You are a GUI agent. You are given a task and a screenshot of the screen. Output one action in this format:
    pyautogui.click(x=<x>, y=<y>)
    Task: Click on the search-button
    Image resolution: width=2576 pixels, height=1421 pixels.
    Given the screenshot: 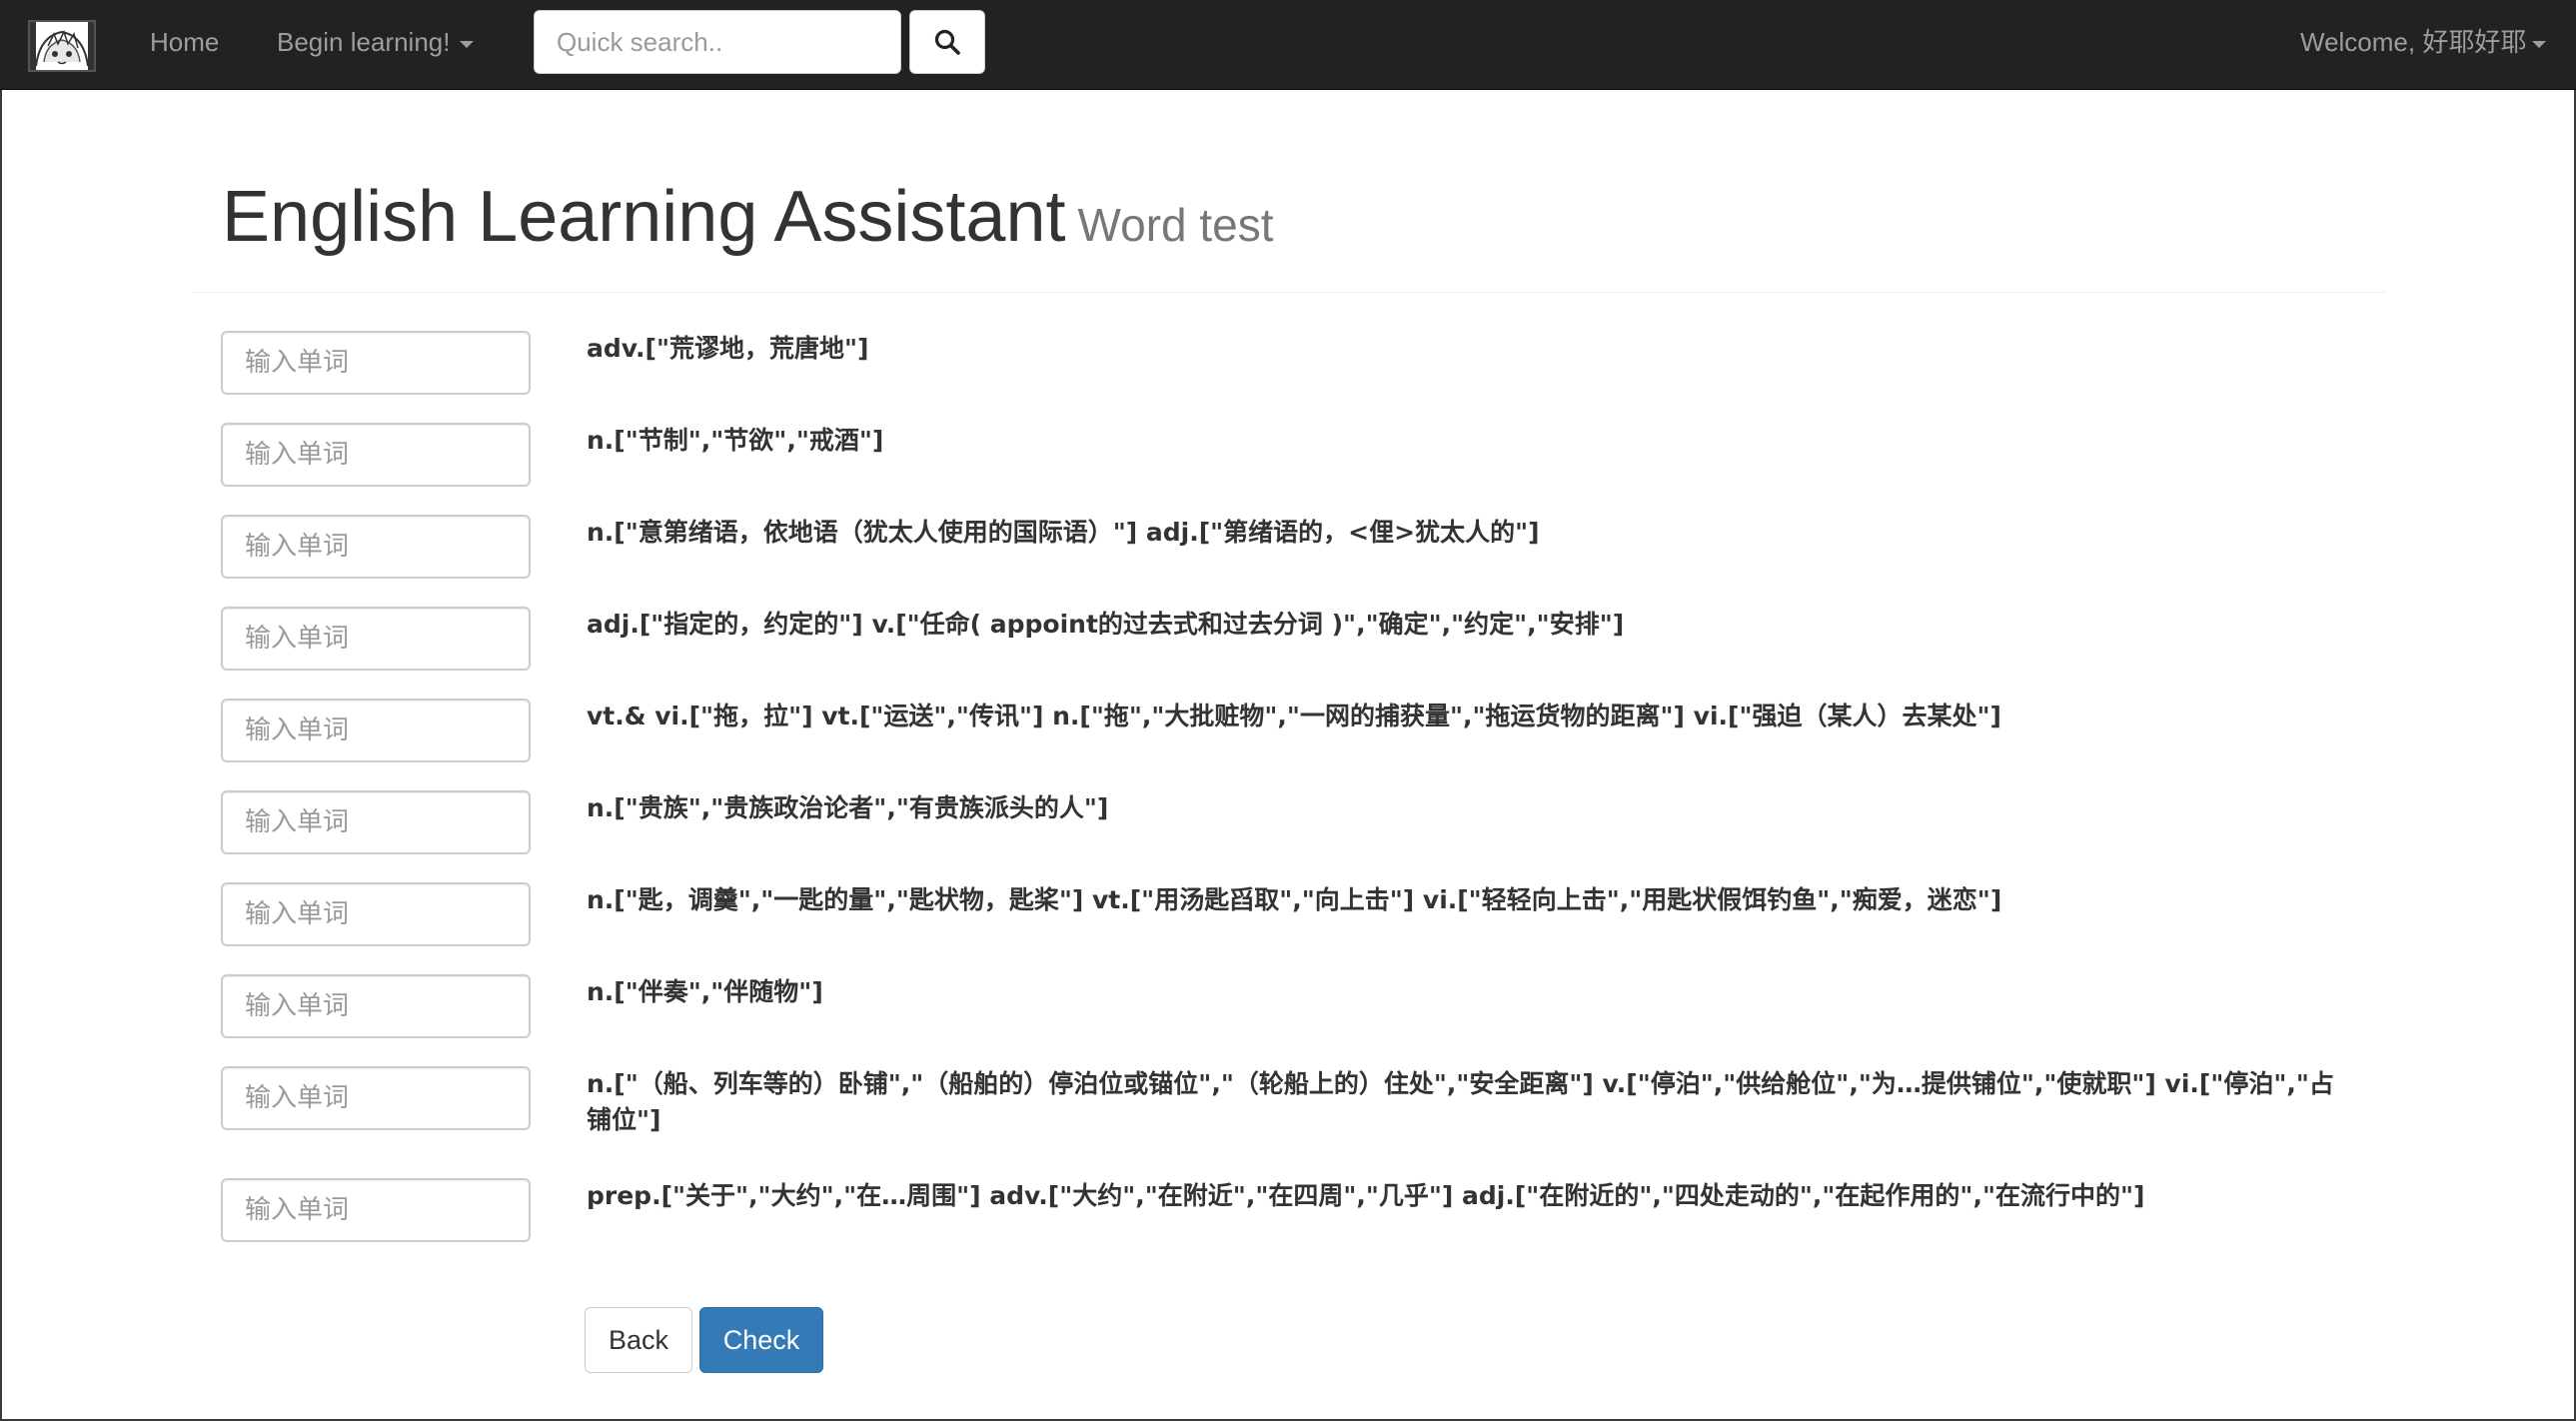 What is the action you would take?
    pyautogui.click(x=947, y=42)
    